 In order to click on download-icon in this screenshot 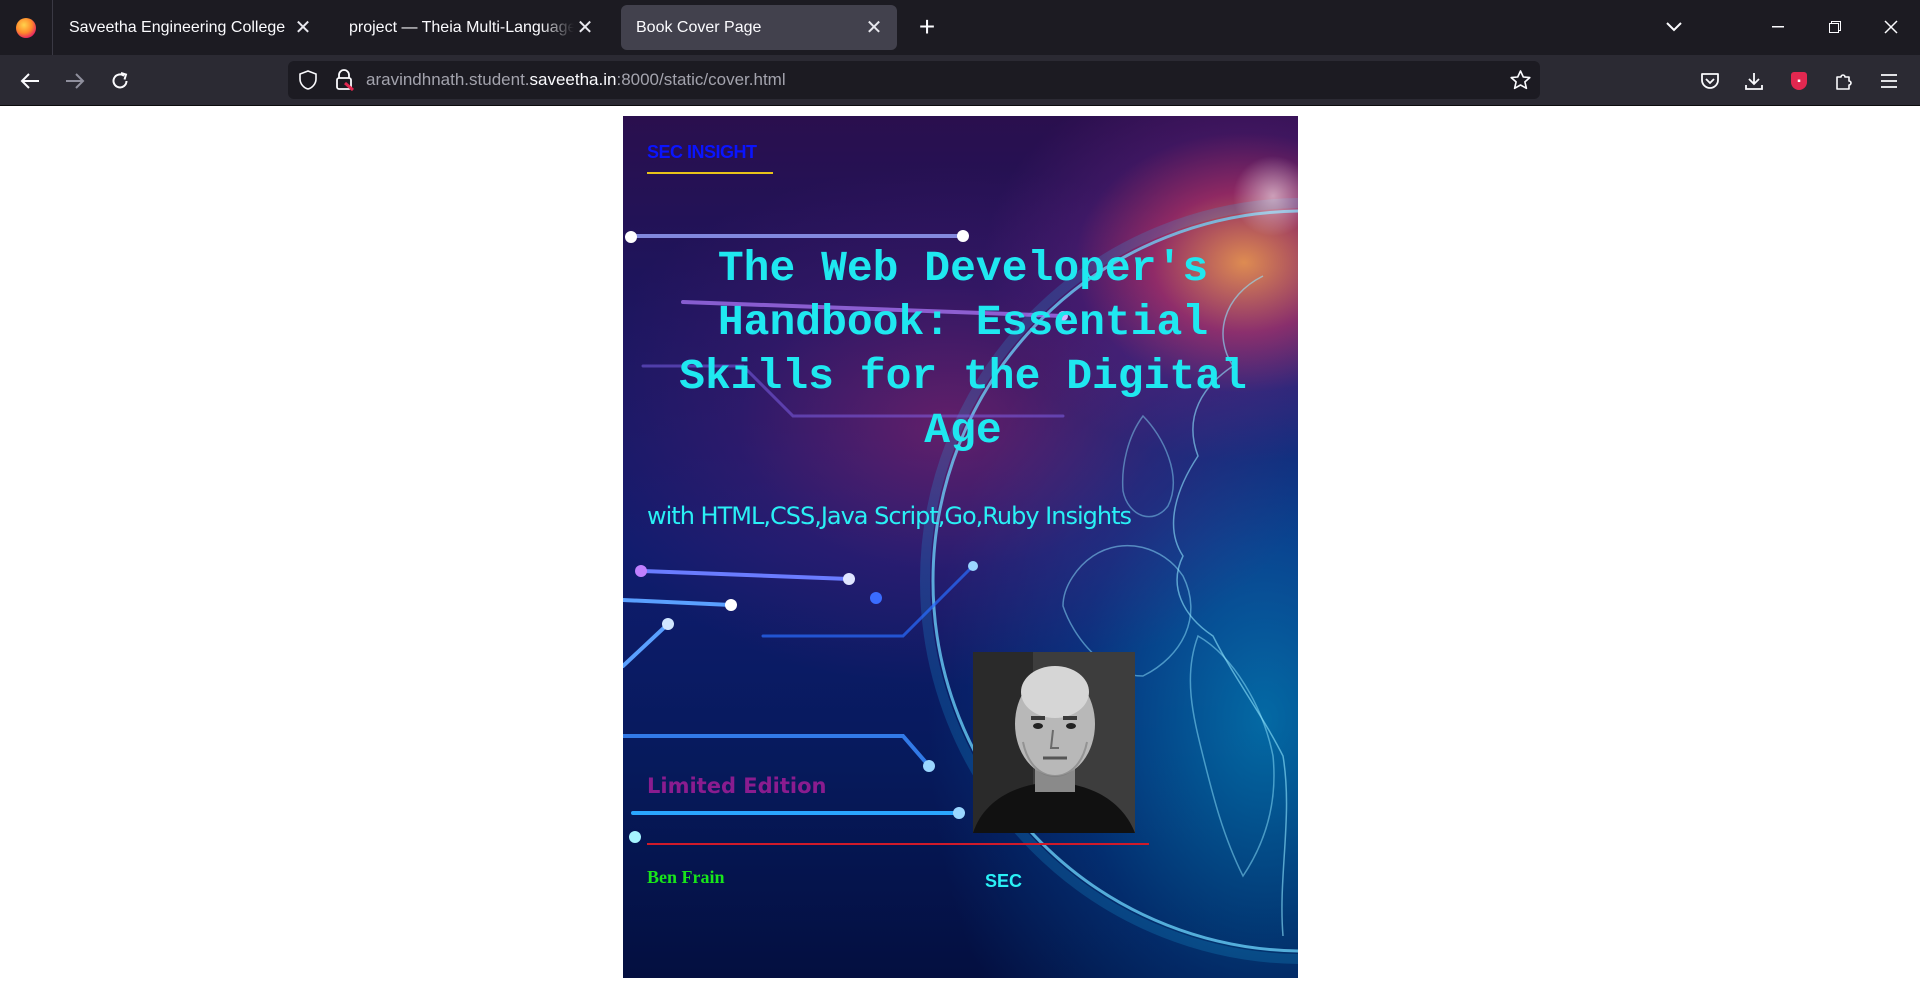, I will do `click(1754, 81)`.